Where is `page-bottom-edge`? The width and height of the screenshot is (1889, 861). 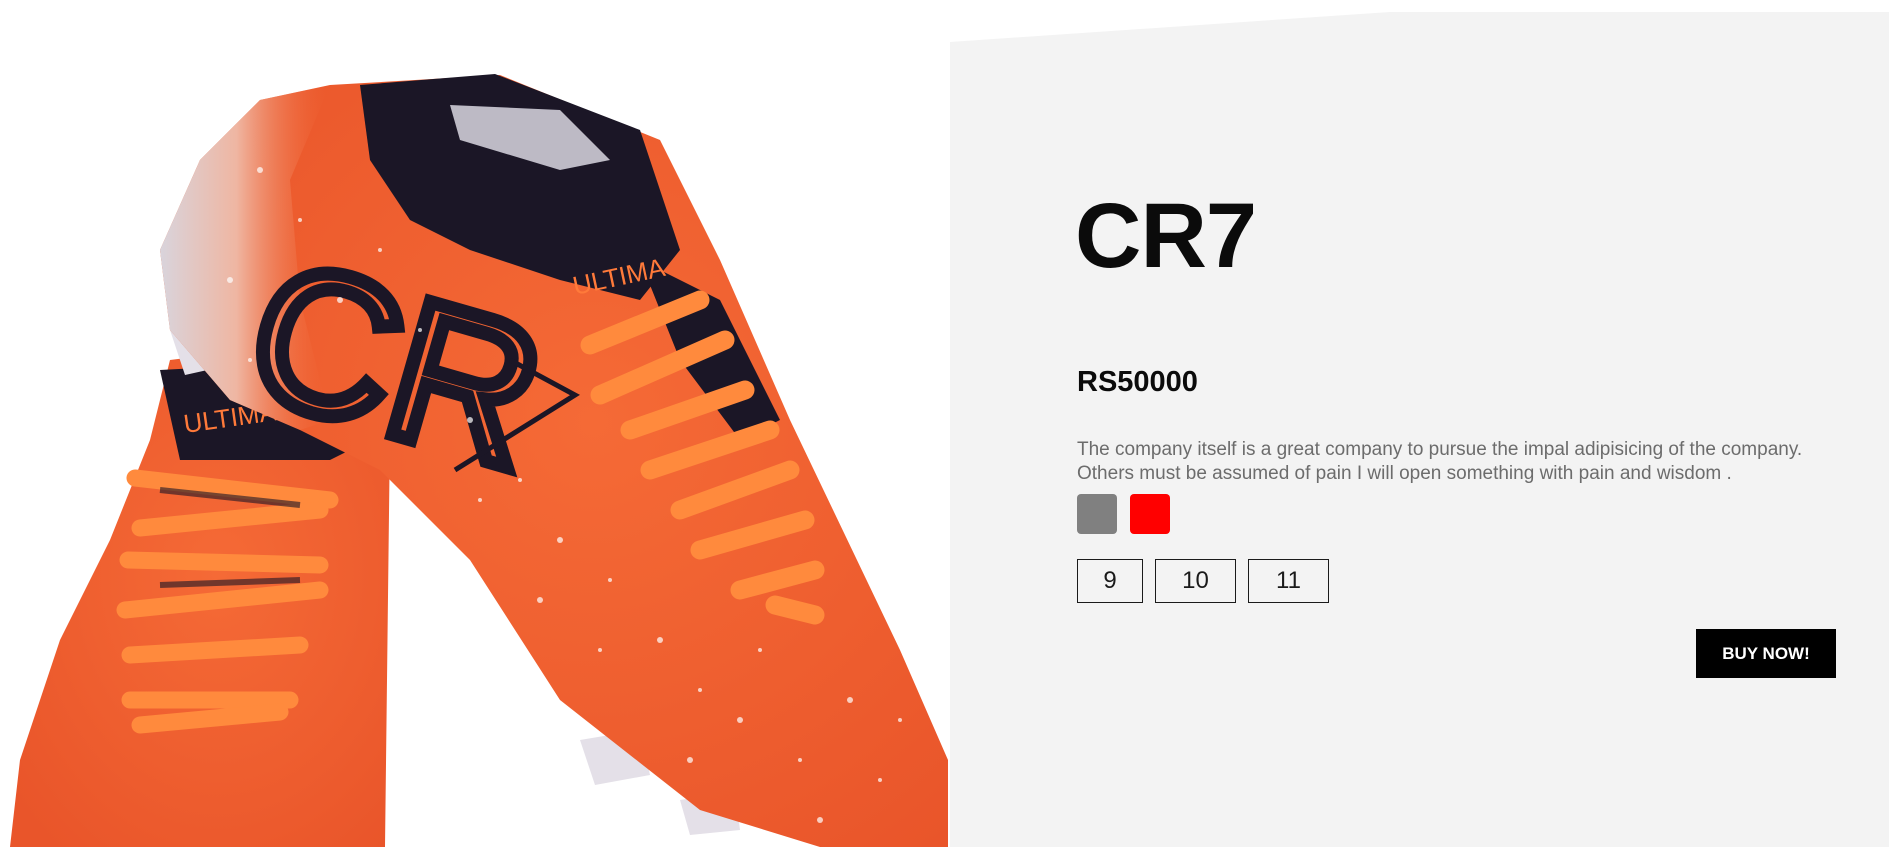 page-bottom-edge is located at coordinates (944, 854).